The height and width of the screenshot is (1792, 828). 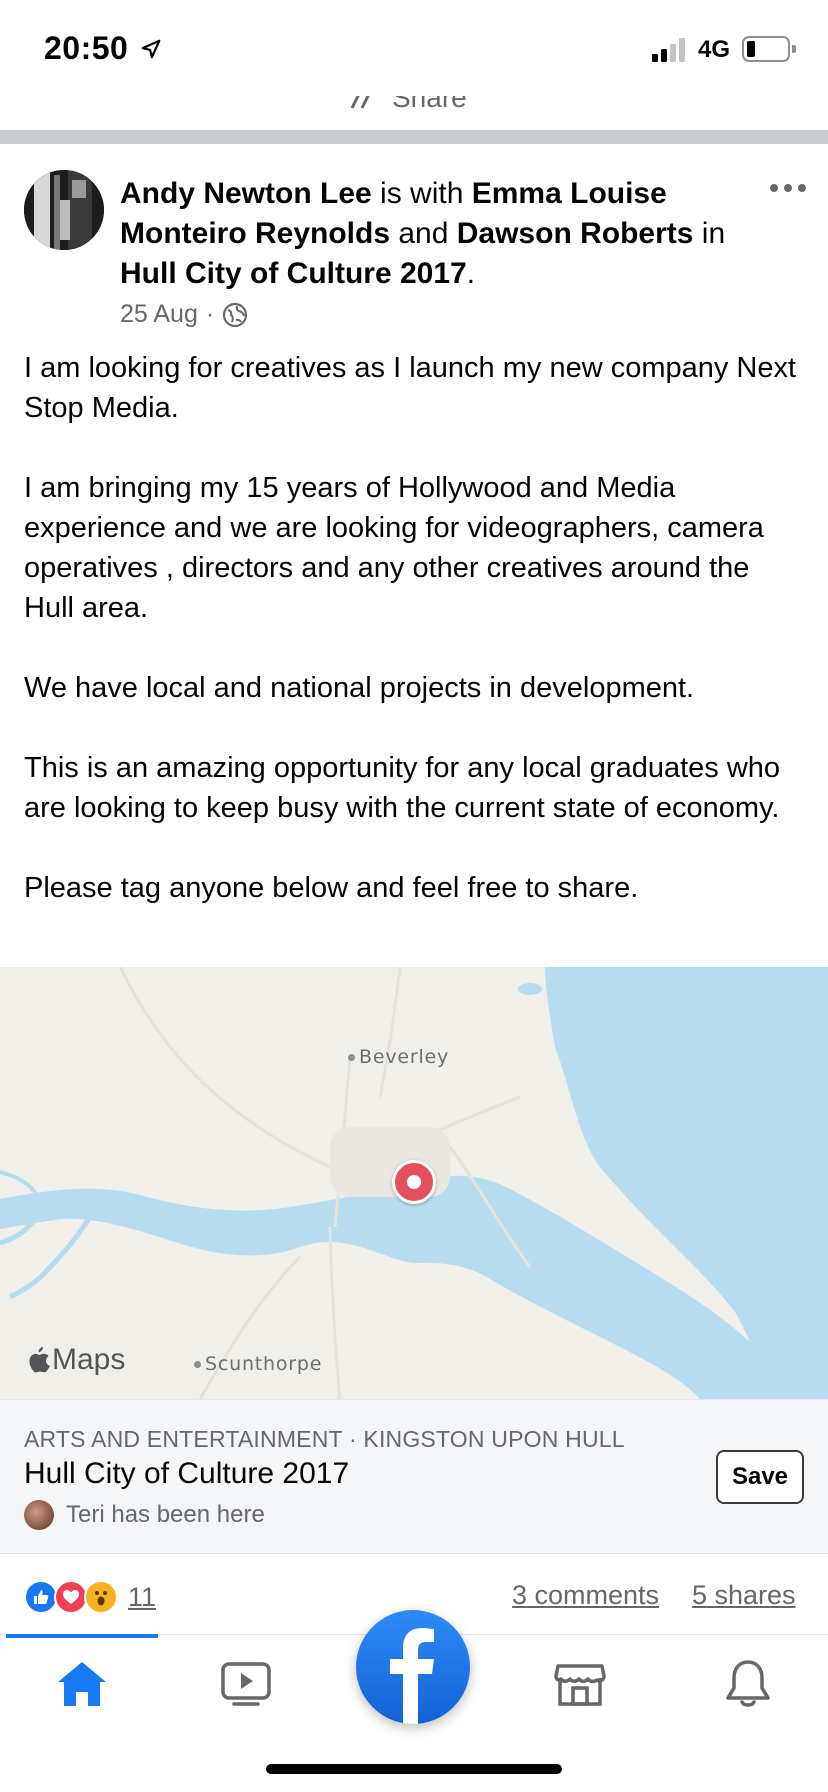 I want to click on share-label: Share, so click(x=429, y=104).